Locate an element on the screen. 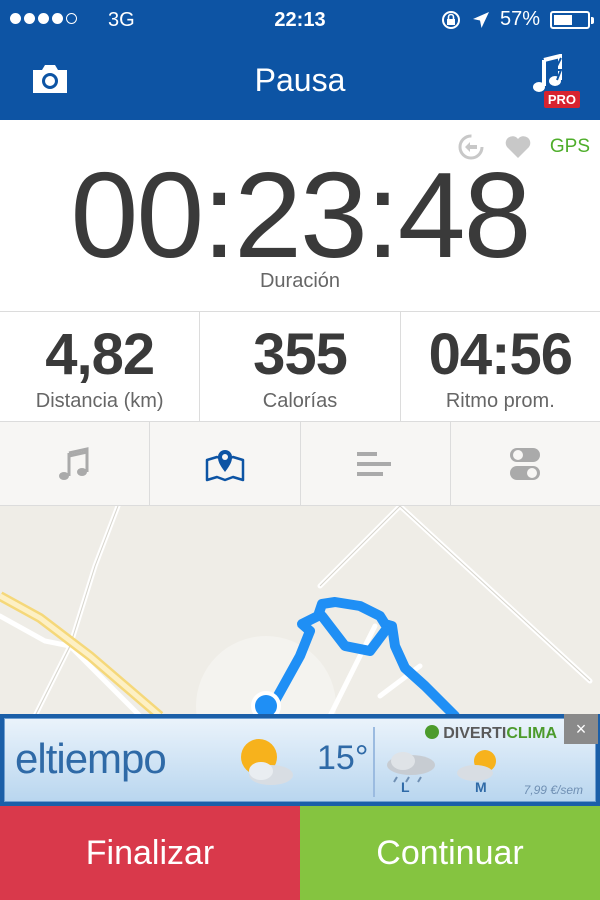 The image size is (600, 900). ad-day-m: M is located at coordinates (481, 787).